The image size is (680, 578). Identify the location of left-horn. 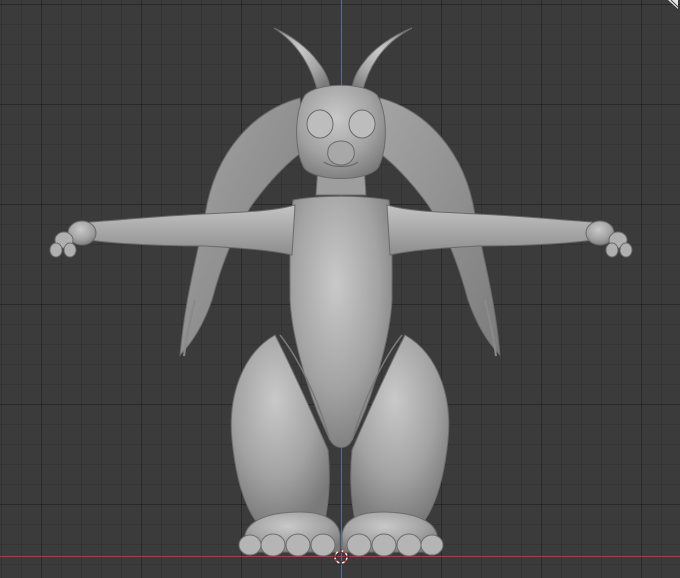
(302, 60).